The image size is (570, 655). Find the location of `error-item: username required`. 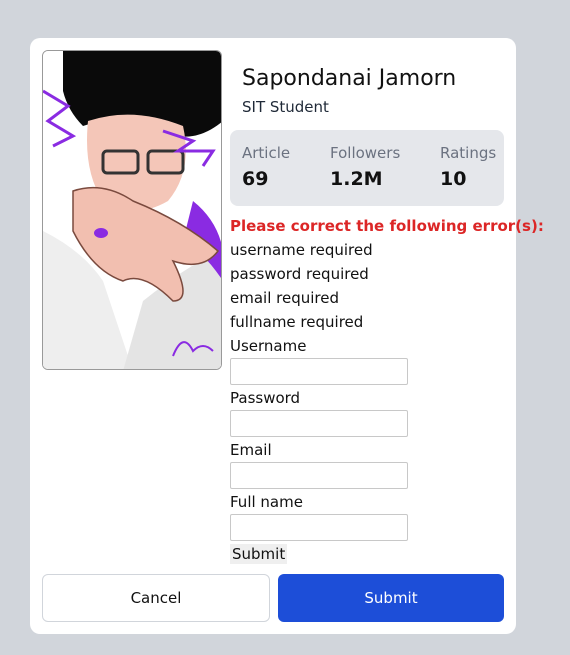

error-item: username required is located at coordinates (301, 250).